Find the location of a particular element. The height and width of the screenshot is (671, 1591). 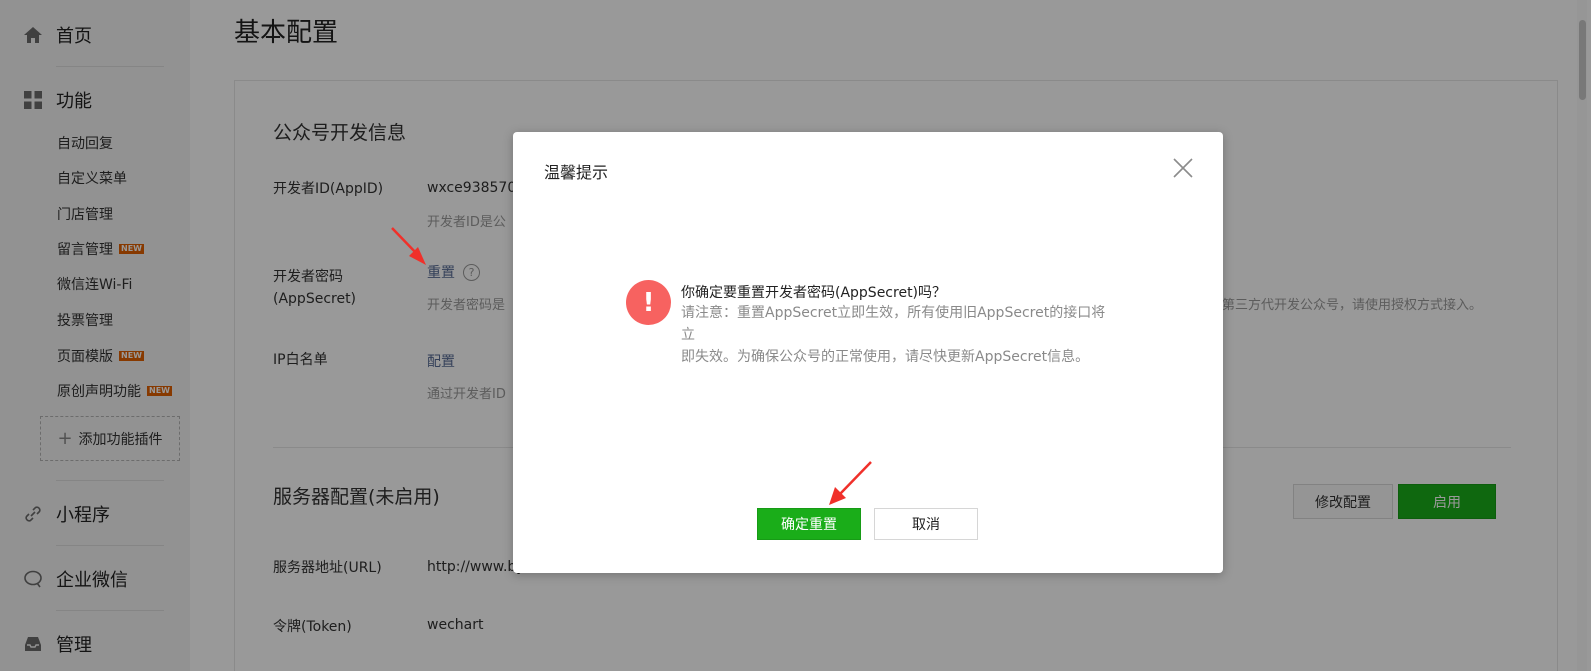

dialog-notice-line2: 即失效。为确保公众号的正常使用，请尽快更新AppSecret信息。 is located at coordinates (885, 357).